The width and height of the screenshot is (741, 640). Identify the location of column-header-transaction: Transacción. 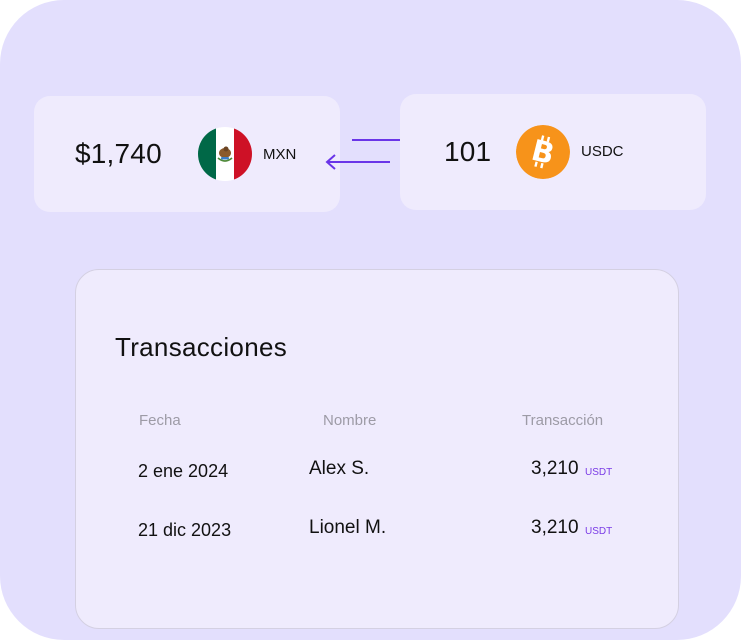
(562, 420).